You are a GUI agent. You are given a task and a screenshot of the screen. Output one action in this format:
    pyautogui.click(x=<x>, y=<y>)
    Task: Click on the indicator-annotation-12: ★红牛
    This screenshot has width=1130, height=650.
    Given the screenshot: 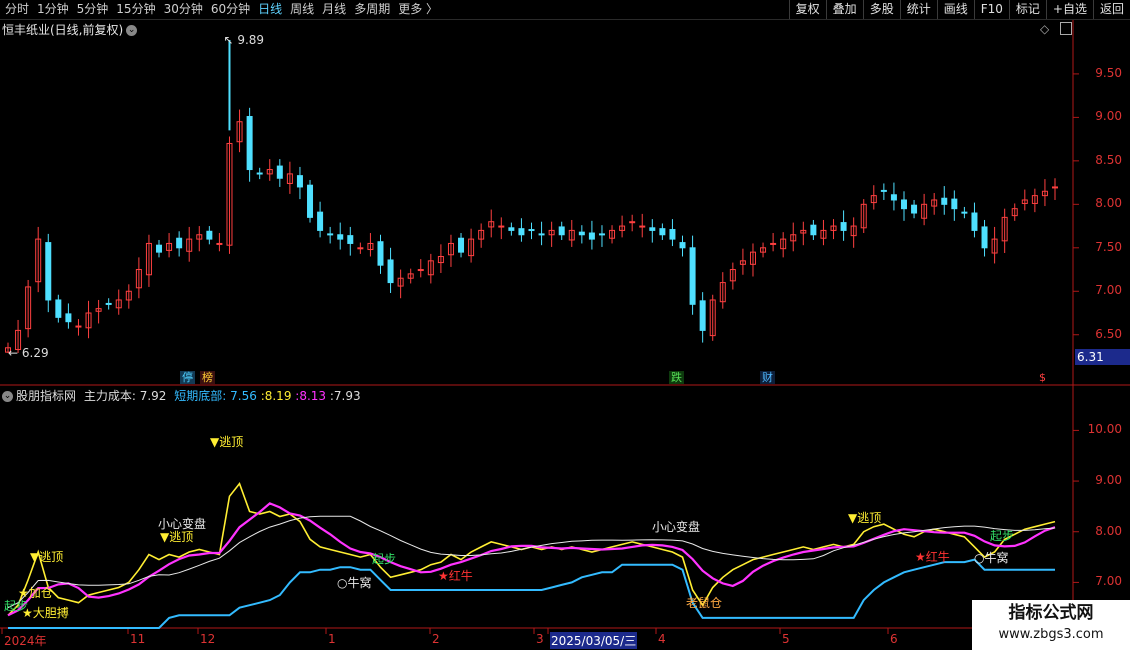 What is the action you would take?
    pyautogui.click(x=932, y=557)
    